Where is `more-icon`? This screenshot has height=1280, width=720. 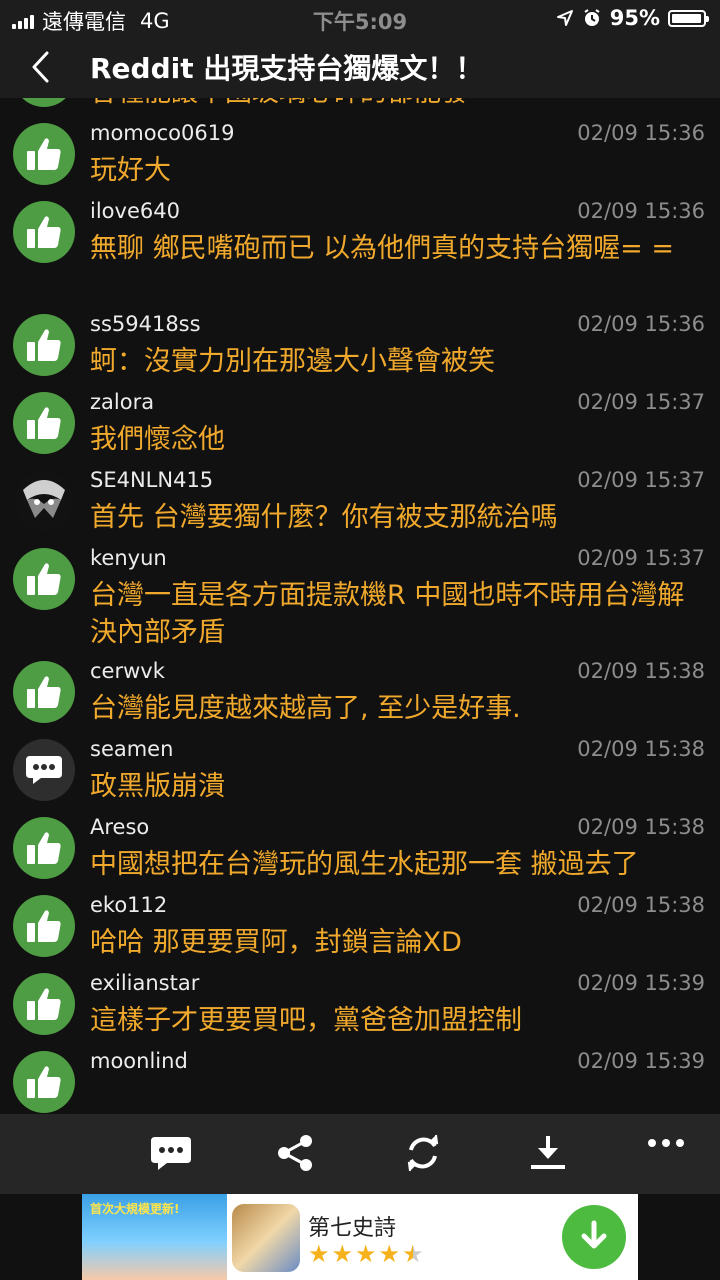 more-icon is located at coordinates (666, 1143).